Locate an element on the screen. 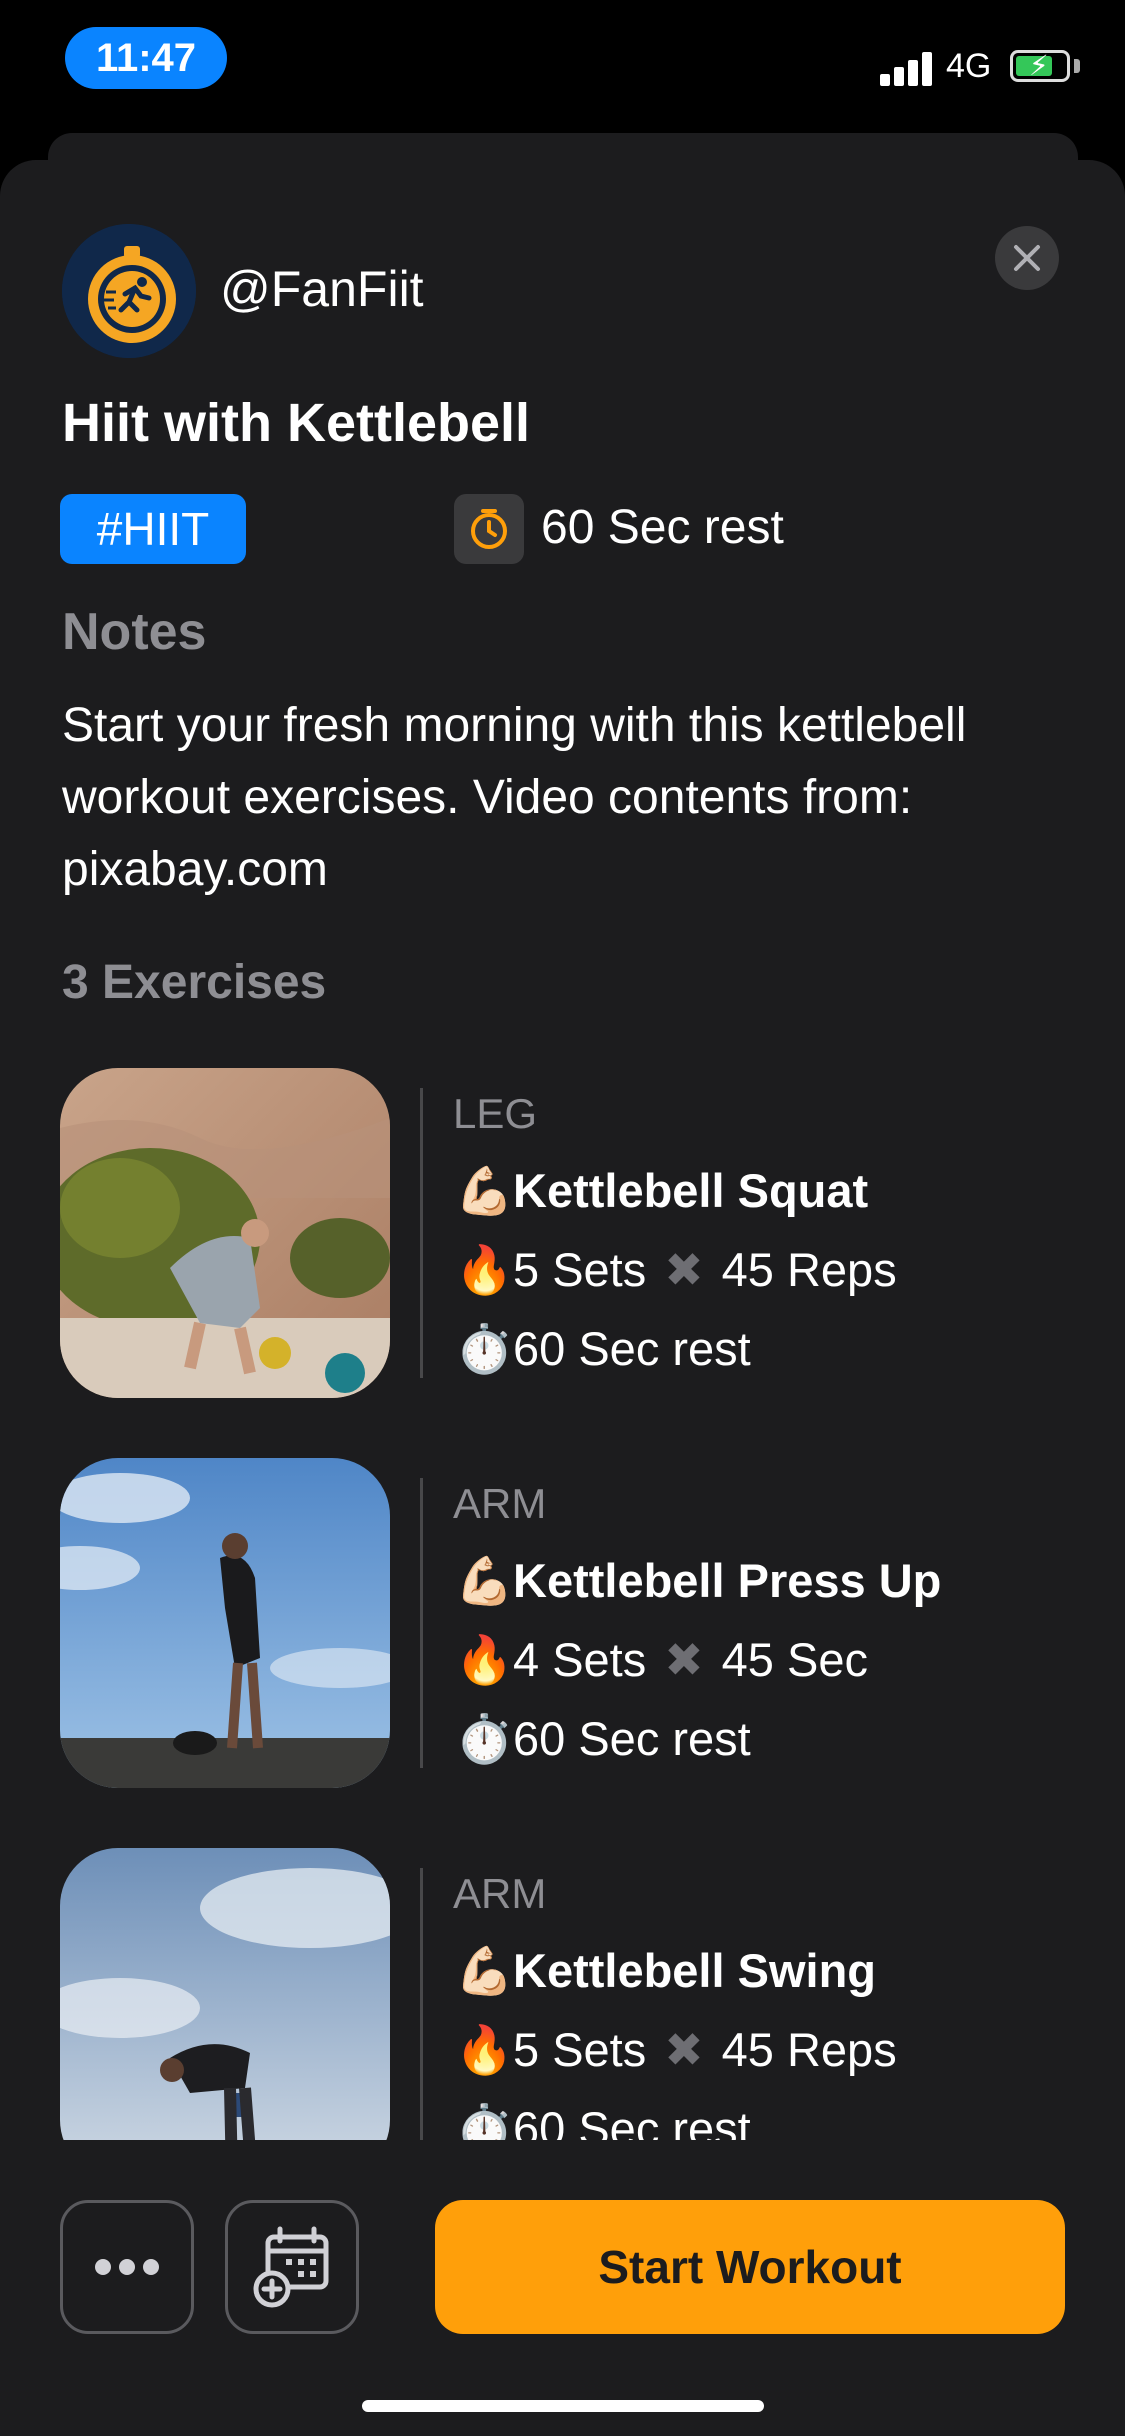 Image resolution: width=1125 pixels, height=2436 pixels. more-options-button is located at coordinates (127, 2267).